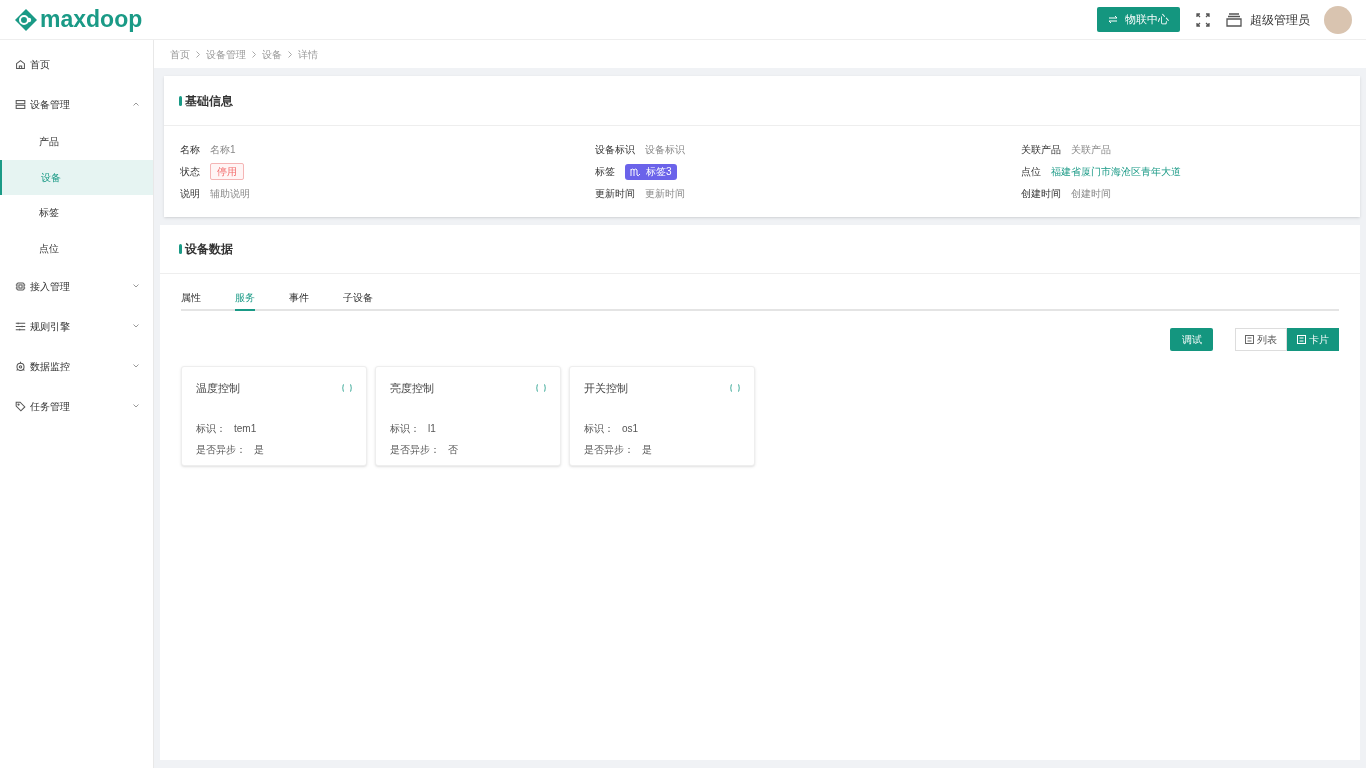 This screenshot has width=1366, height=768. I want to click on home-icon, so click(20, 64).